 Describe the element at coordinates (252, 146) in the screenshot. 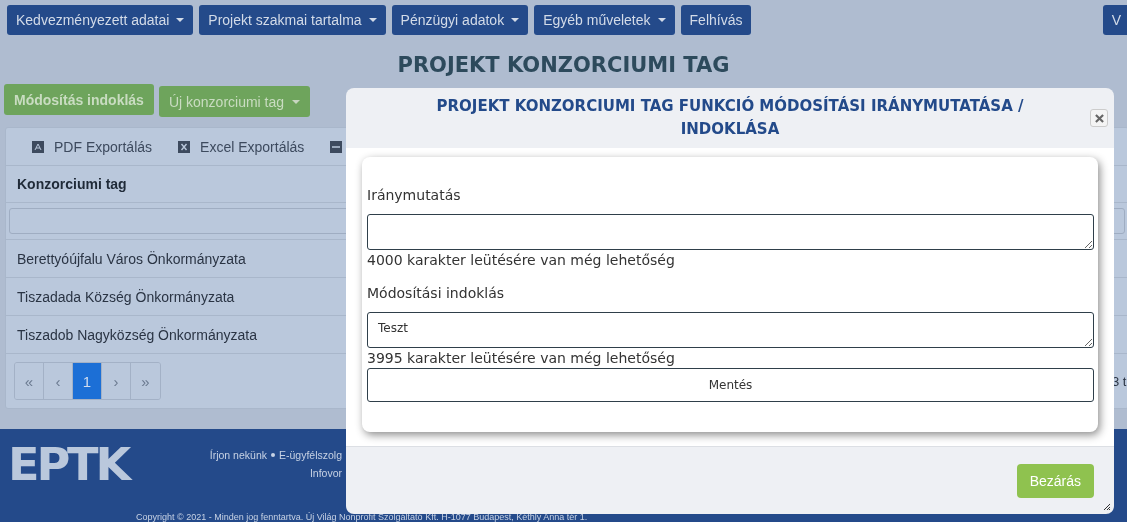

I see `export-button: Excel Exportálás` at that location.